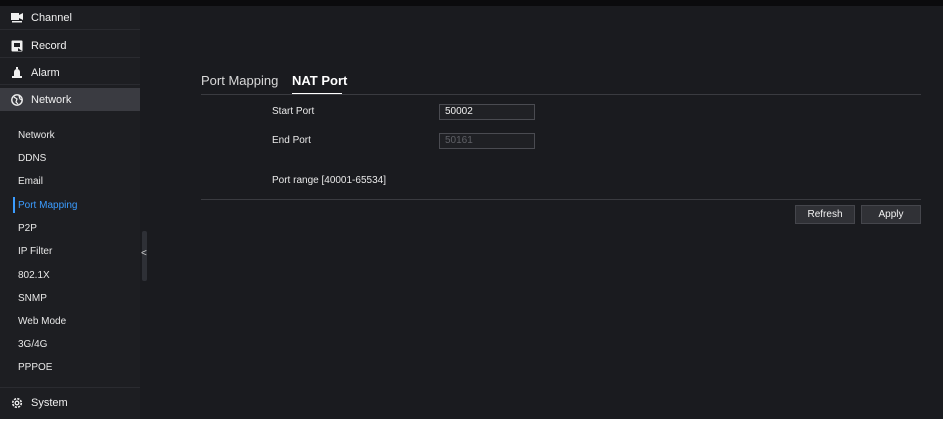 This screenshot has height=423, width=943. What do you see at coordinates (70, 135) in the screenshot?
I see `submenu-item-network: Network` at bounding box center [70, 135].